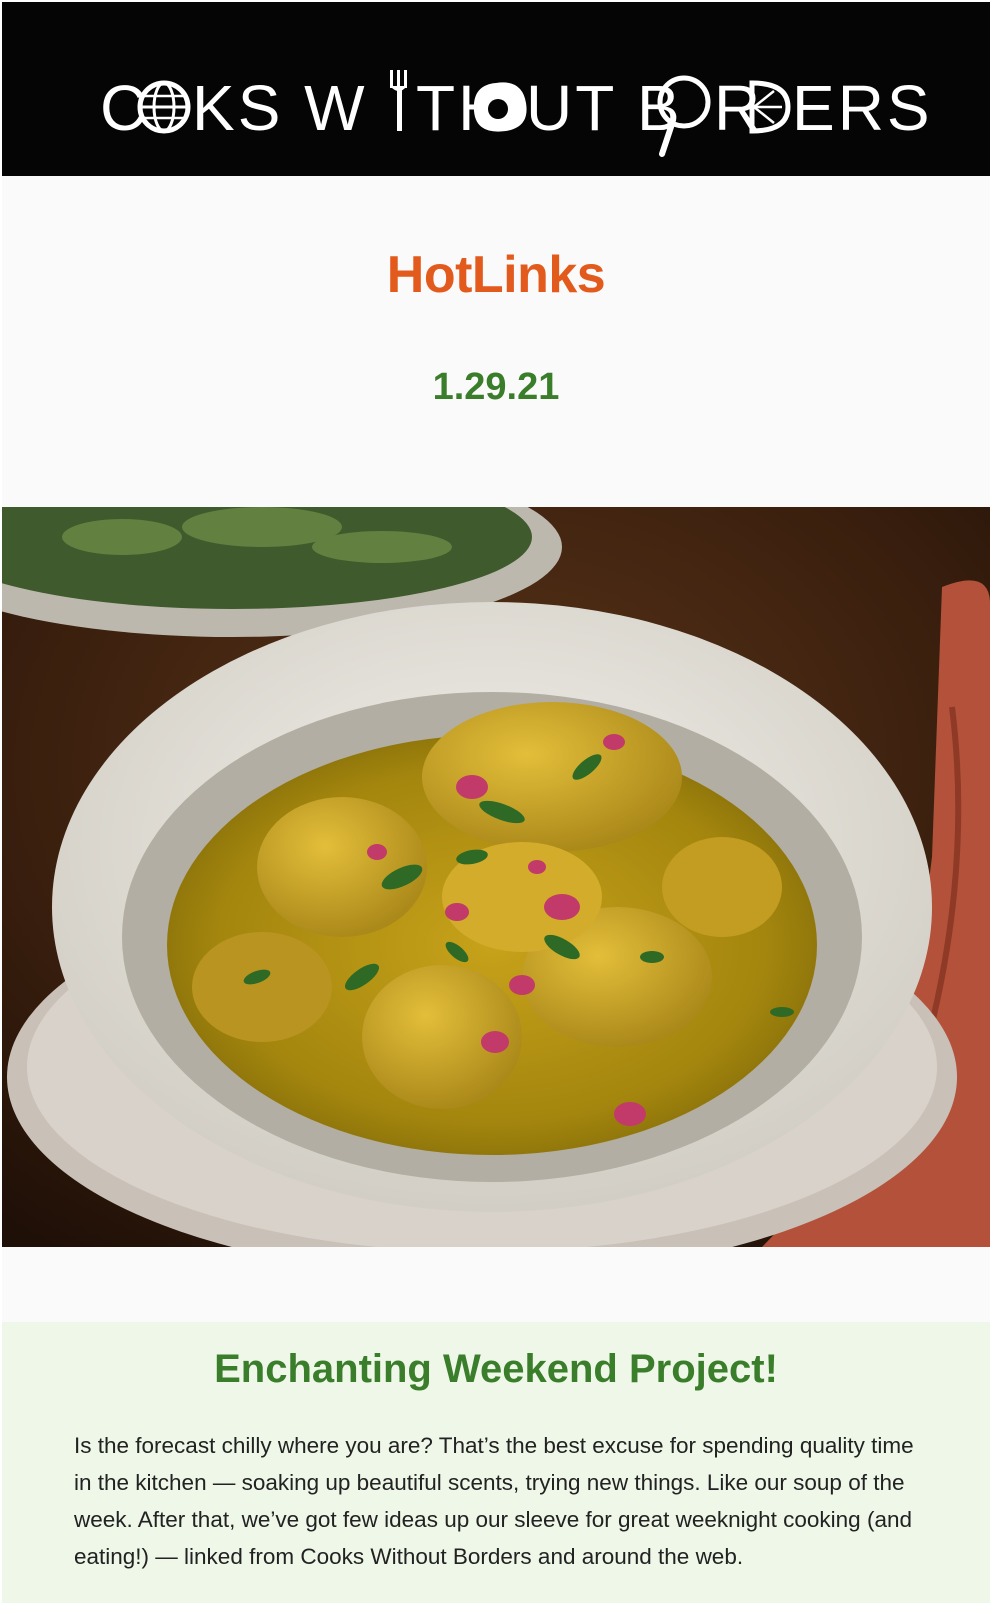 The height and width of the screenshot is (1603, 993). I want to click on newsletter-date: 1.29.21, so click(496, 387).